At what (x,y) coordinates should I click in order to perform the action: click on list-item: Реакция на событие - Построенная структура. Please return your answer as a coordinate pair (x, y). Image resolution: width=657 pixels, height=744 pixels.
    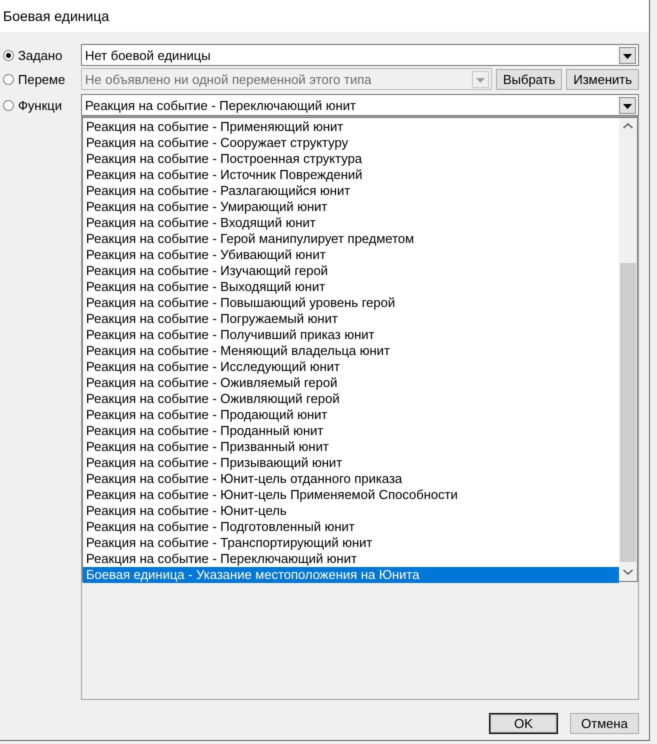
    Looking at the image, I should click on (351, 159).